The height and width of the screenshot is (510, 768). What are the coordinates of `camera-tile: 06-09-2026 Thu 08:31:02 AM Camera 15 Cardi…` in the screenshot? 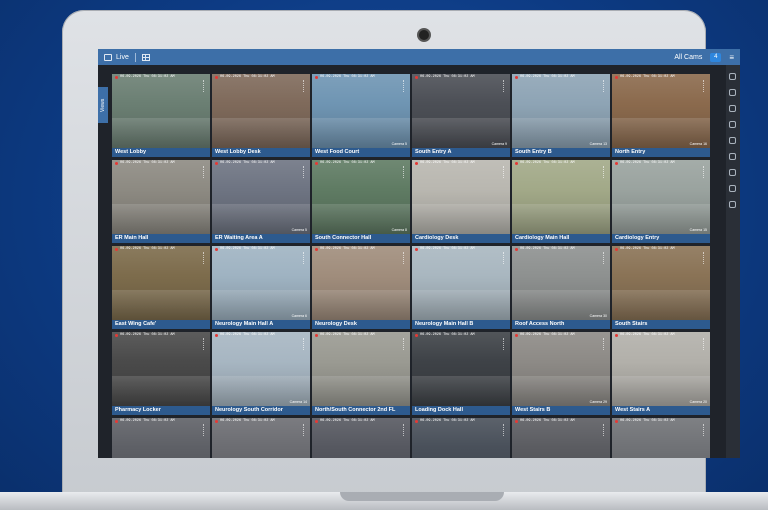 It's located at (661, 202).